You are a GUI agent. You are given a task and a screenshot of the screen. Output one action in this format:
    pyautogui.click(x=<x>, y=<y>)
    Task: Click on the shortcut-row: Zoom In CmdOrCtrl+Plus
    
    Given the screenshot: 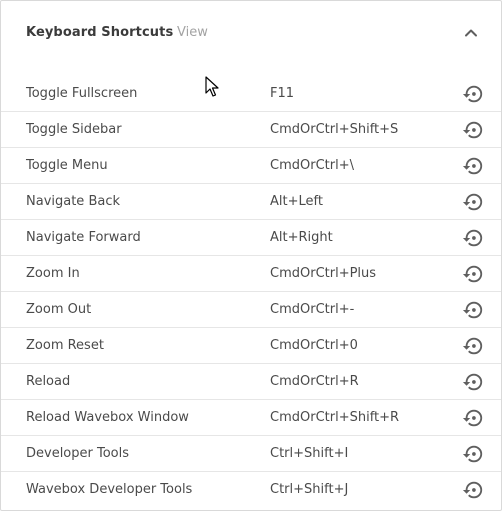 What is the action you would take?
    pyautogui.click(x=251, y=274)
    